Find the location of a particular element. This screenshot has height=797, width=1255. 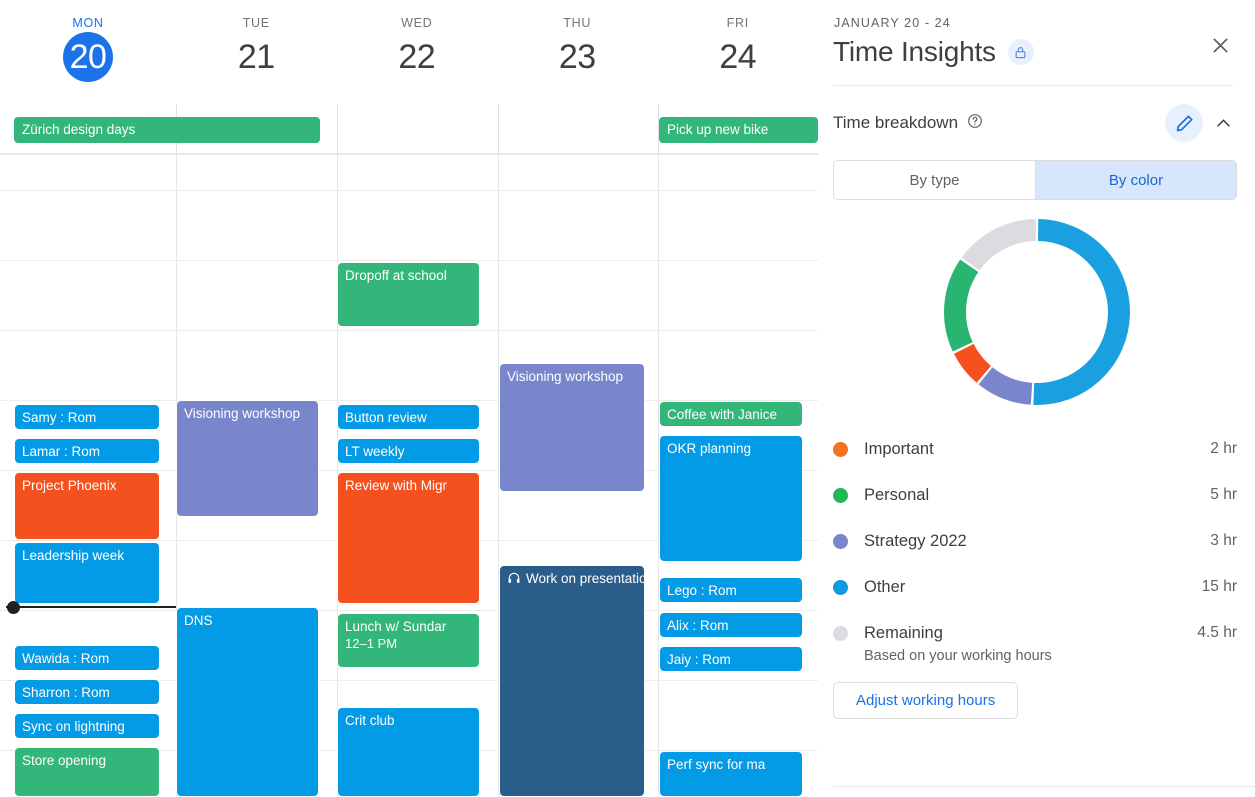

event-title: DNS is located at coordinates (198, 620).